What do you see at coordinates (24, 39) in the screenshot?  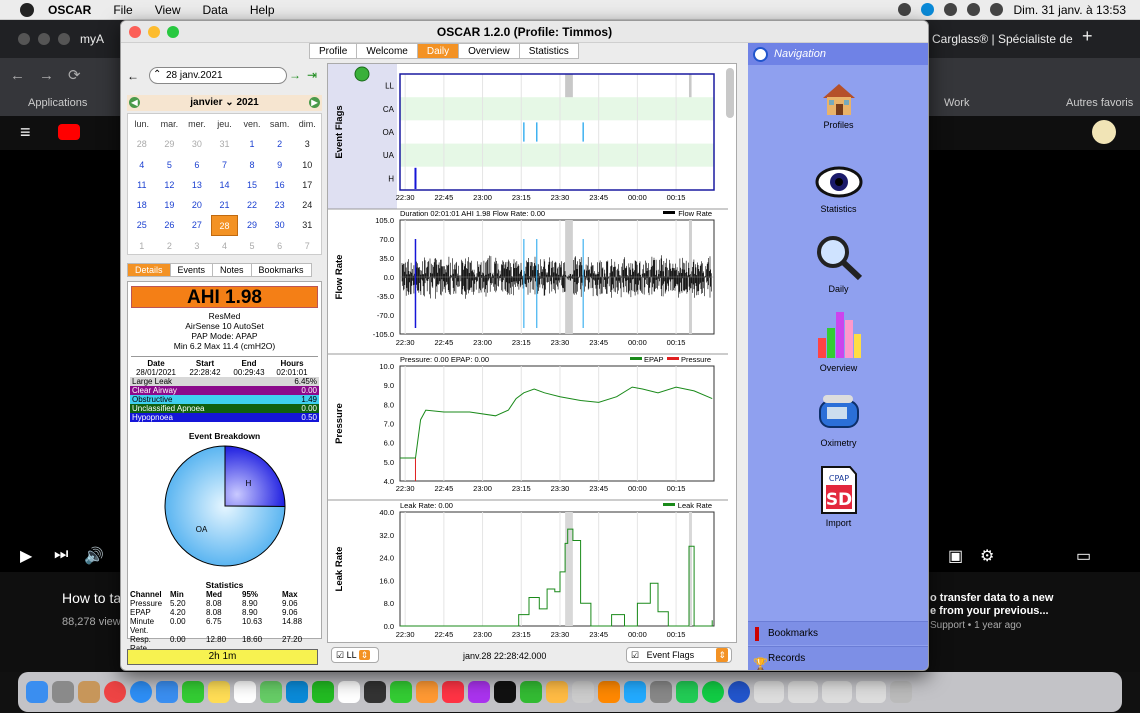 I see `close-dot` at bounding box center [24, 39].